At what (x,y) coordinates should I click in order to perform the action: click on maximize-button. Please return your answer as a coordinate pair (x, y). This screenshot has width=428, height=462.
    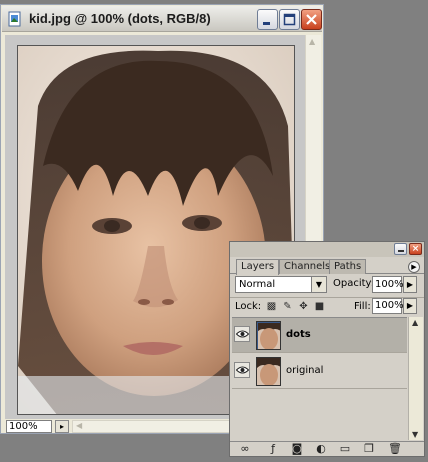
    Looking at the image, I should click on (289, 19).